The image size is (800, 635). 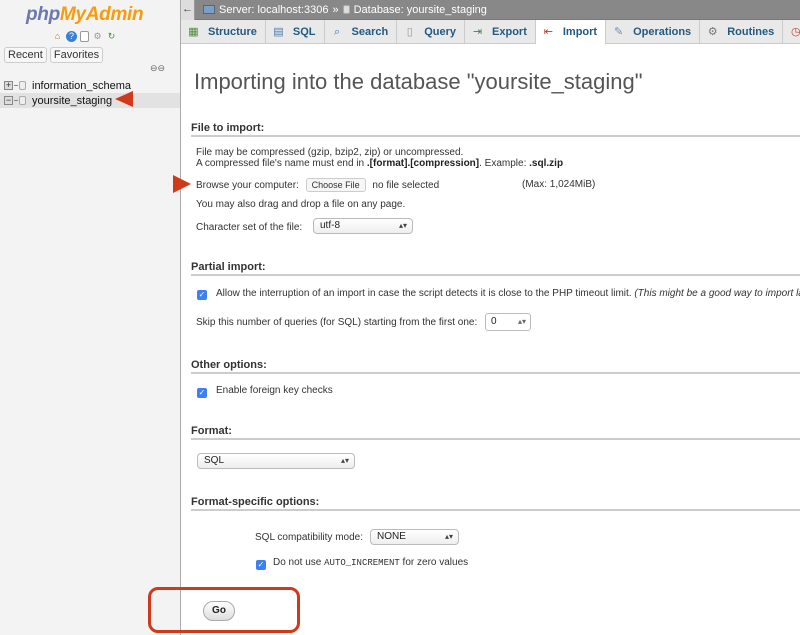 I want to click on settings-icon: ⚙, so click(x=97, y=36).